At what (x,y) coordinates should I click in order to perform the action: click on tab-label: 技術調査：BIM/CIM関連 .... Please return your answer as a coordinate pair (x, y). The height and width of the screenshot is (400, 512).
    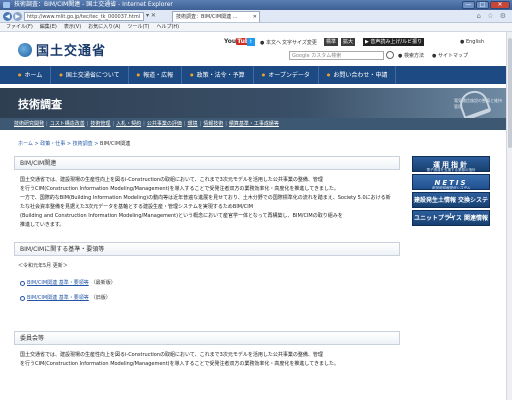
    Looking at the image, I should click on (207, 17).